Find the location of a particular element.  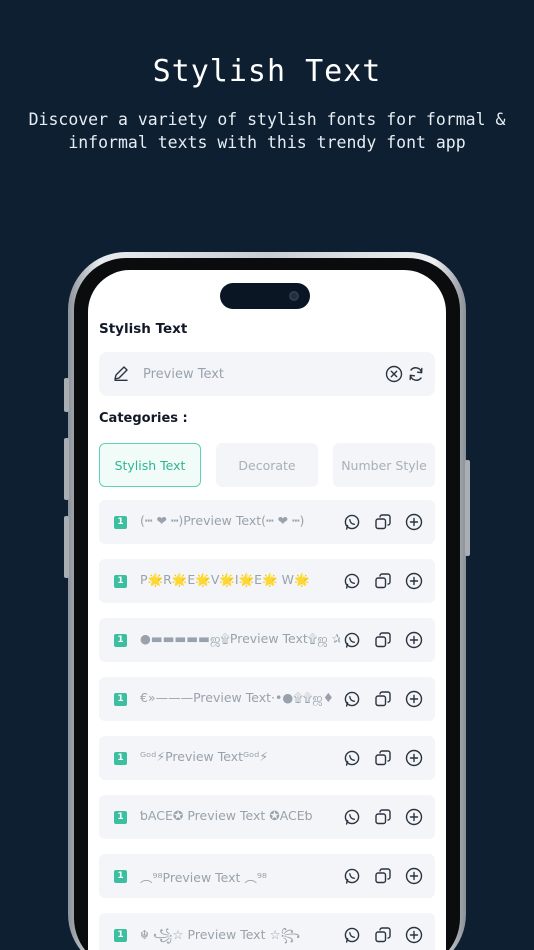

style-row: 1 €»———Preview Text·•●۩۩ஜ♦ is located at coordinates (267, 699).